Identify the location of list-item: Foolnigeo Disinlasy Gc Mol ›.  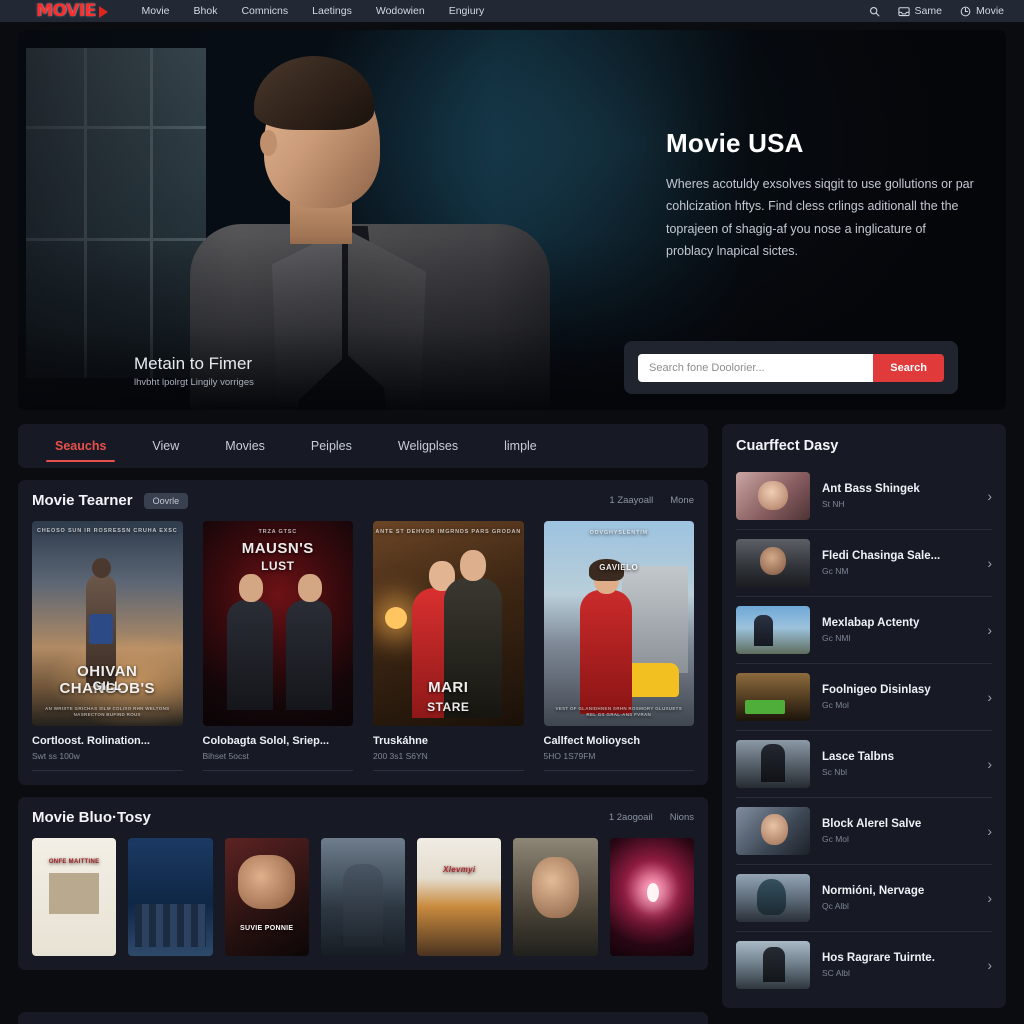
(864, 697).